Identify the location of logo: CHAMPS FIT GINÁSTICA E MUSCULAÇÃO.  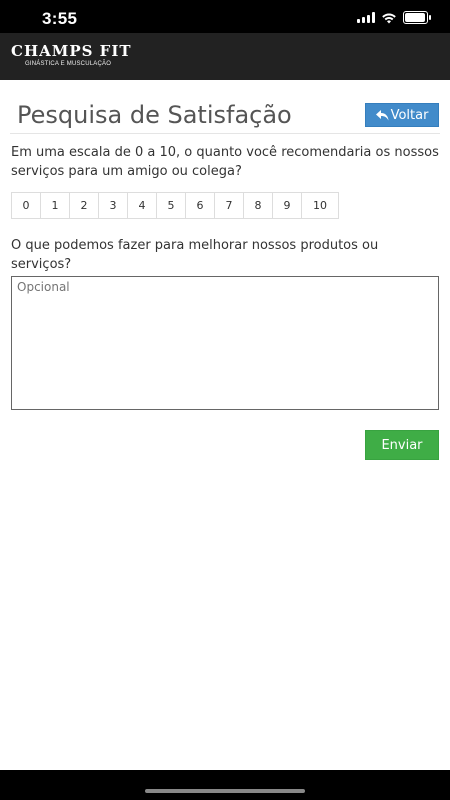
(71, 55).